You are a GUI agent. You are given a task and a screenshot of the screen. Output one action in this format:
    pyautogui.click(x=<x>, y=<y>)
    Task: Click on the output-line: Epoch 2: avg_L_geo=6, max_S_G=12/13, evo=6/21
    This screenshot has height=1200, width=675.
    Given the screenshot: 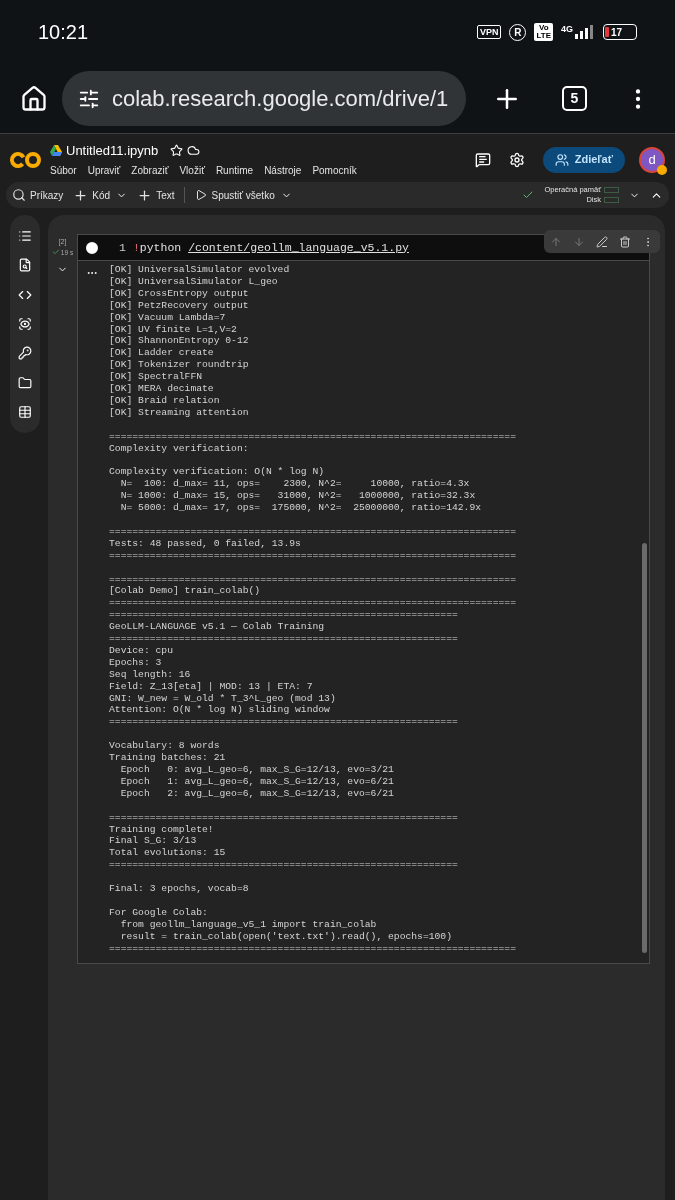 What is the action you would take?
    pyautogui.click(x=257, y=793)
    